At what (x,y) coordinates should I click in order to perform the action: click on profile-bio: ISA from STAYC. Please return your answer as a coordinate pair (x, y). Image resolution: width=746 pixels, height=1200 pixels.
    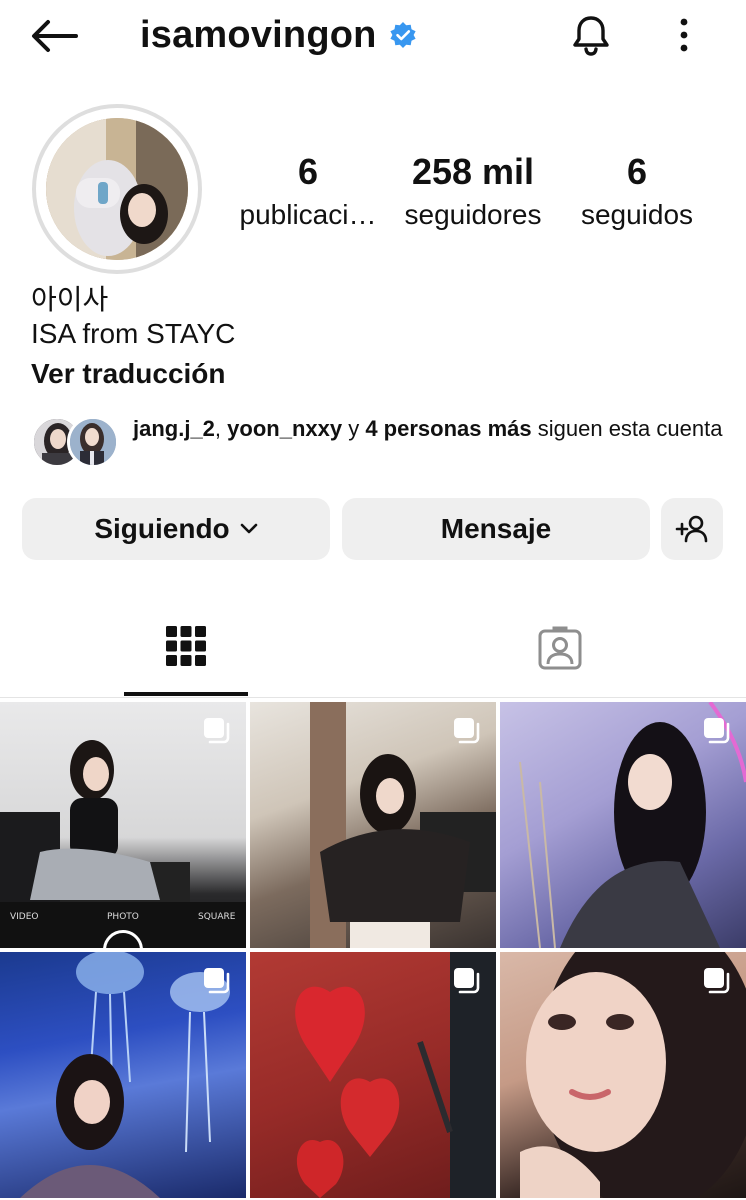
    Looking at the image, I should click on (133, 333).